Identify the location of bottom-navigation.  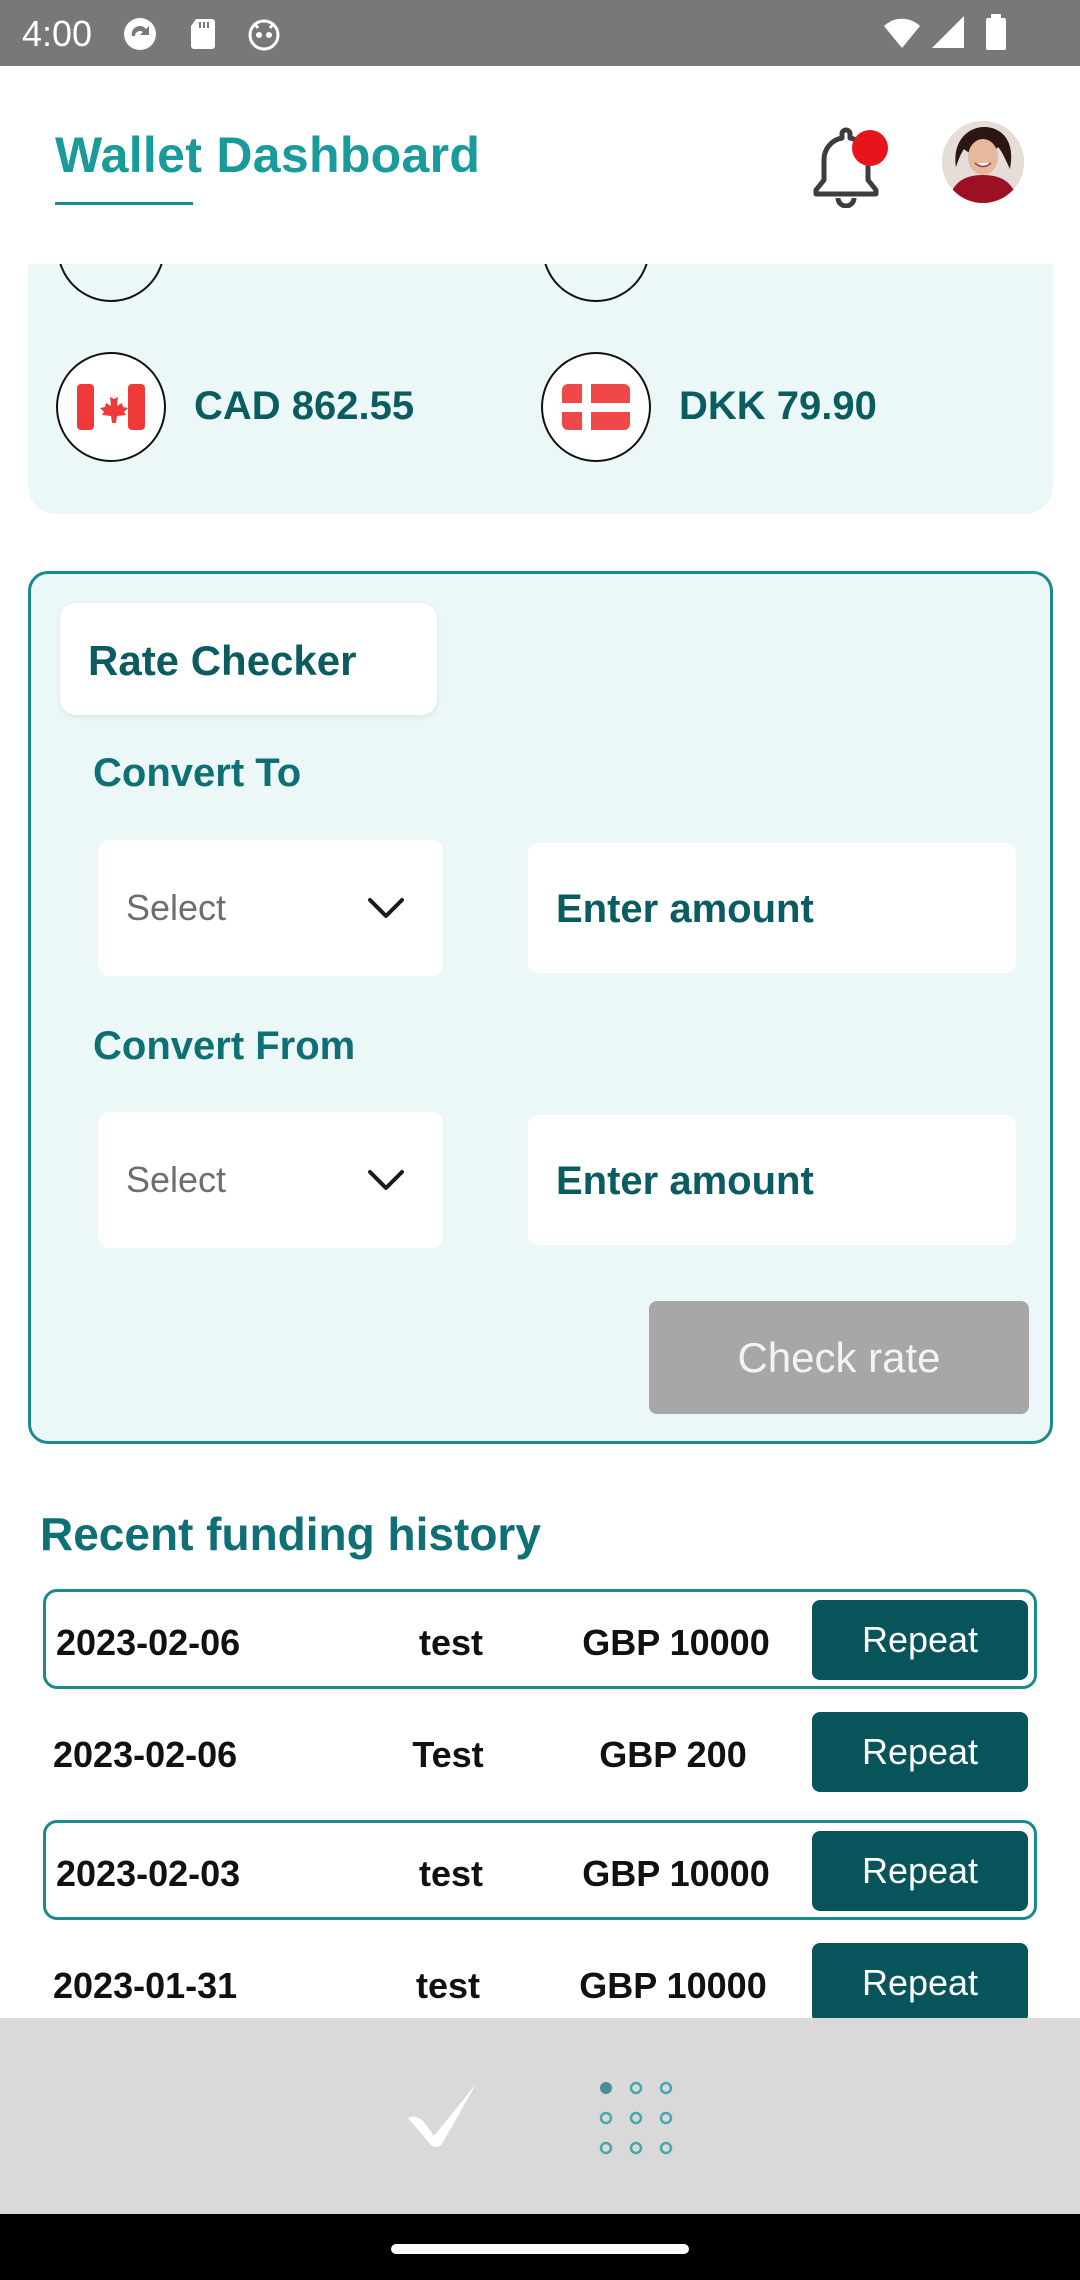
(540, 2116).